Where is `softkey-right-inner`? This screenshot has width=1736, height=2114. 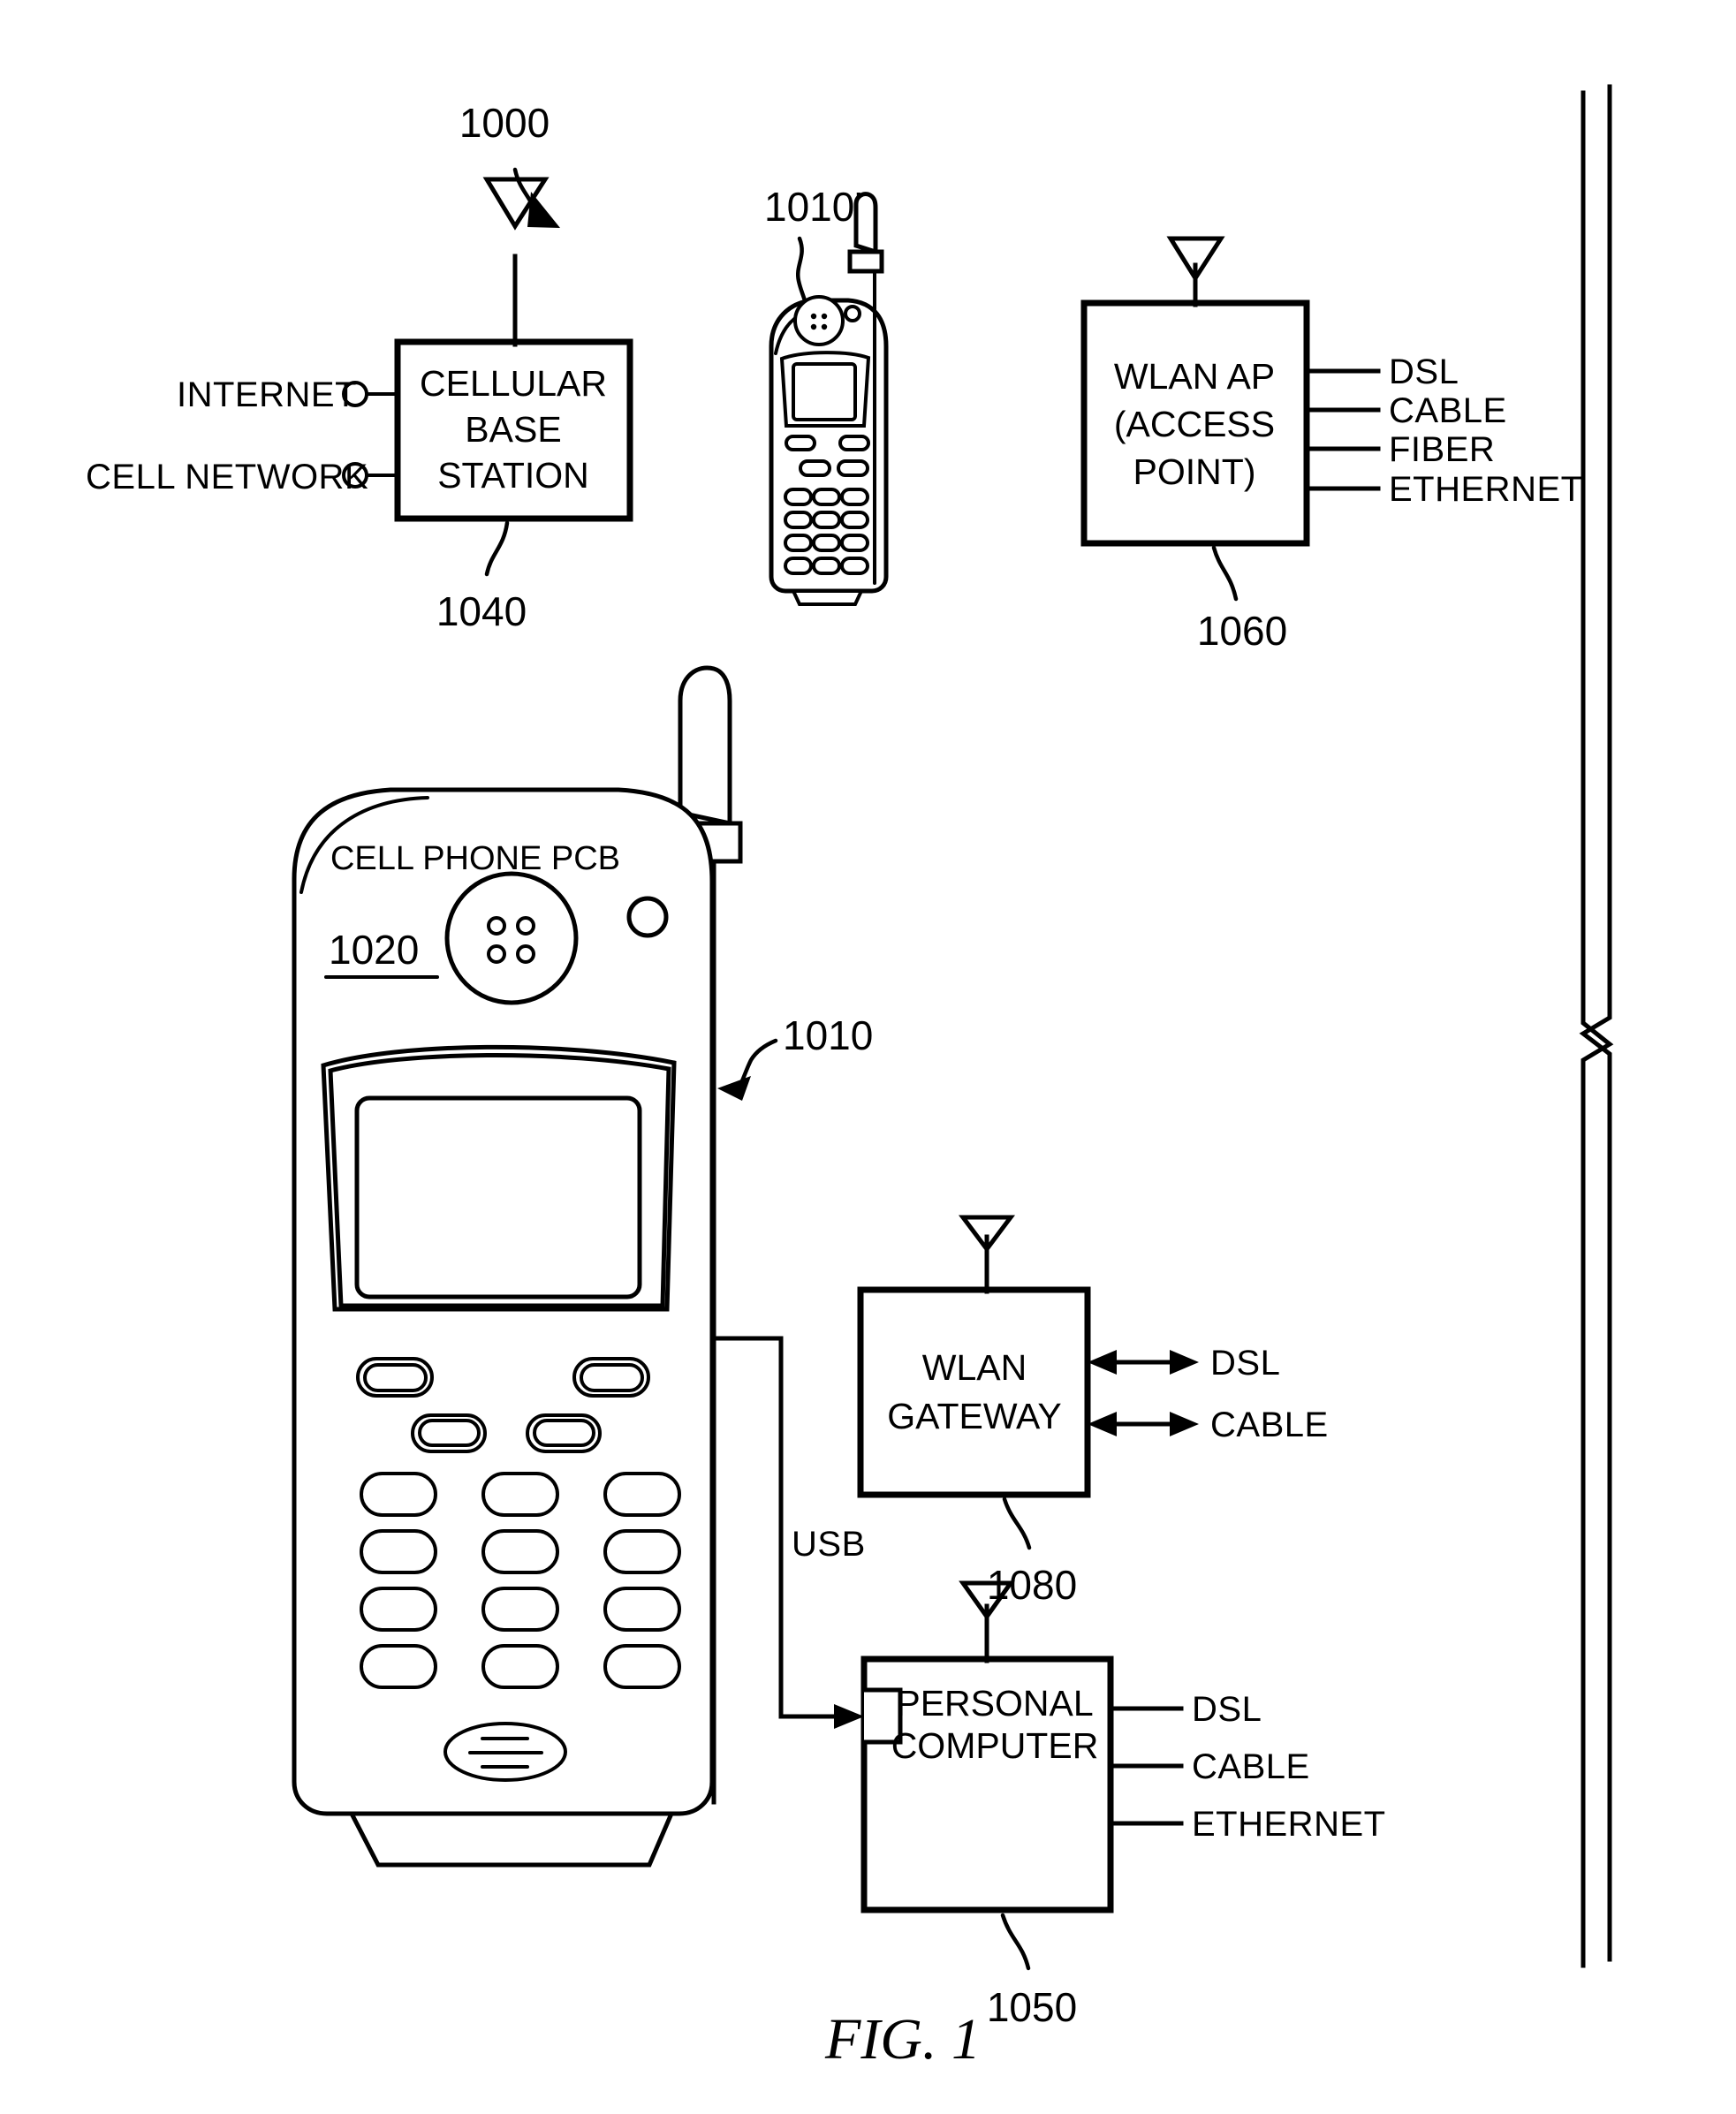
softkey-right-inner is located at coordinates (612, 1377).